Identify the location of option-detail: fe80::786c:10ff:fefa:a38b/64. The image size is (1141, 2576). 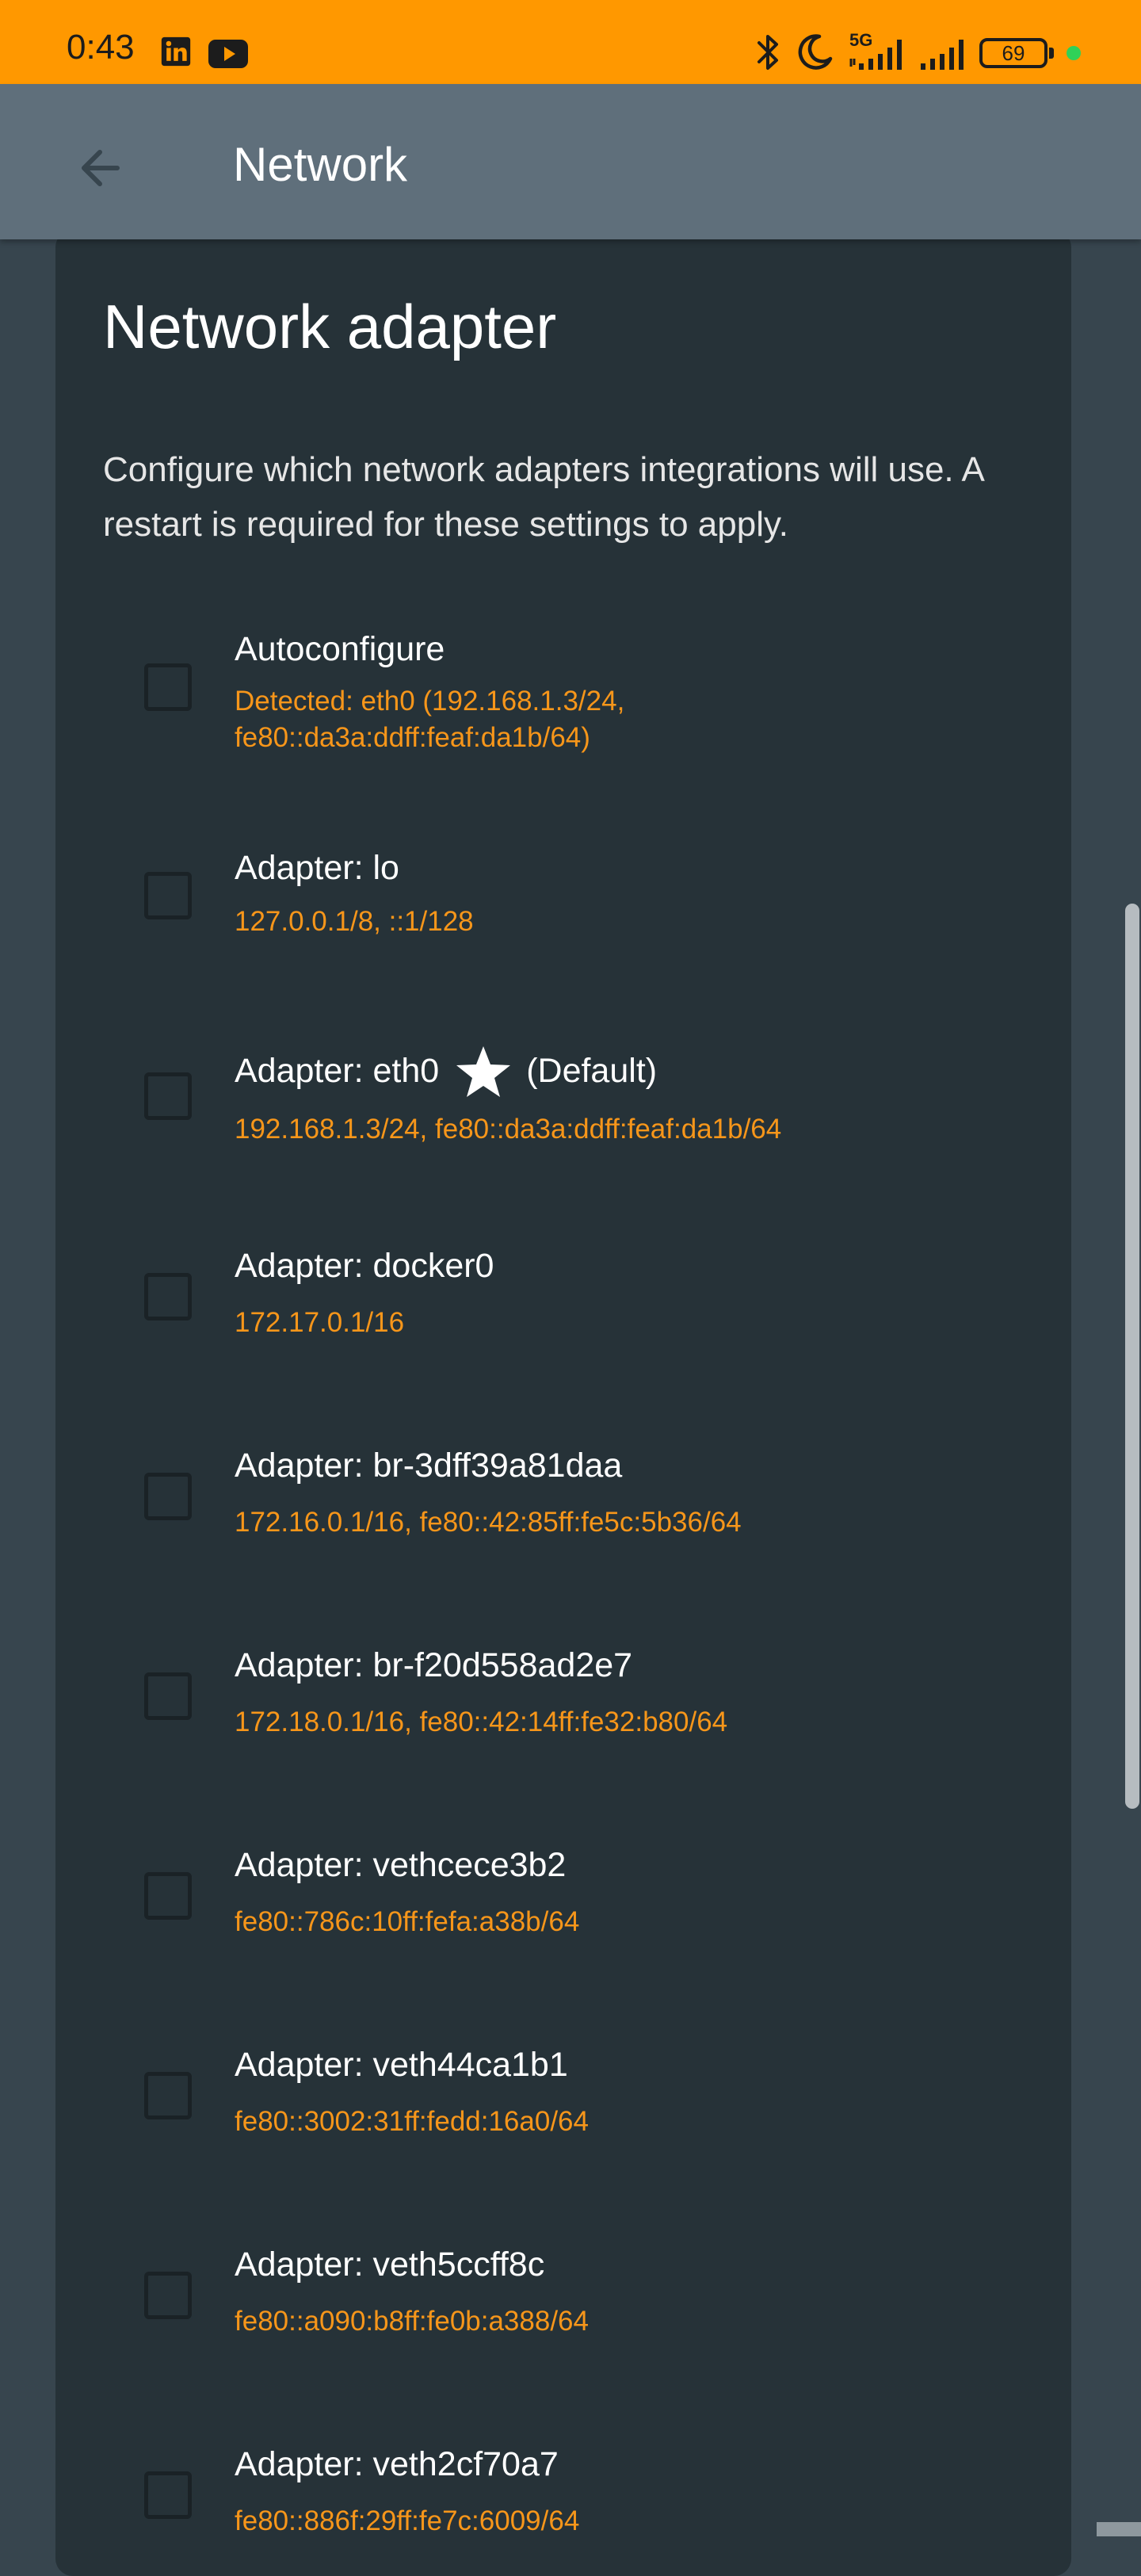
(407, 1921).